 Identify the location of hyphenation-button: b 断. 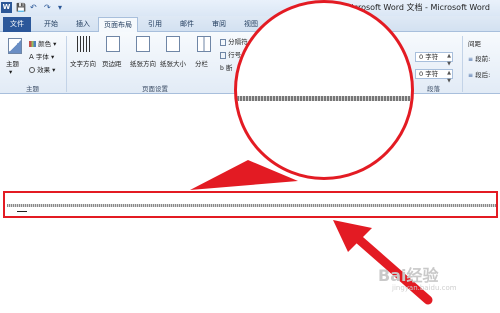
(226, 67).